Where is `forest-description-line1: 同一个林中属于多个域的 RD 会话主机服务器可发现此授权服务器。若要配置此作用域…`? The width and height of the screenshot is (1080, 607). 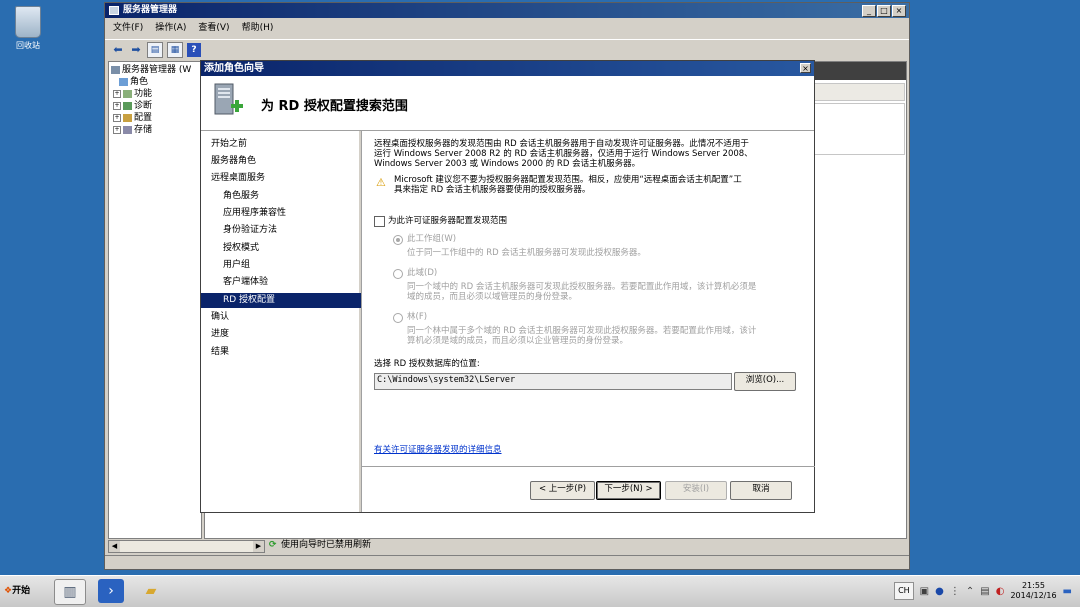 forest-description-line1: 同一个林中属于多个域的 RD 会话主机服务器可发现此授权服务器。若要配置此作用域… is located at coordinates (582, 331).